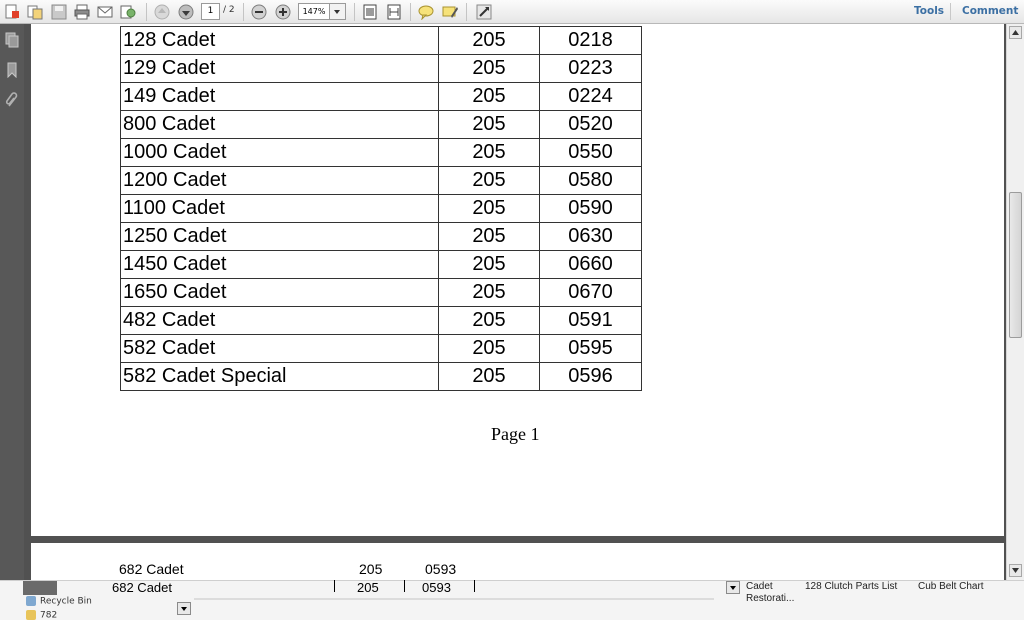 Image resolution: width=1024 pixels, height=620 pixels. What do you see at coordinates (279, 264) in the screenshot?
I see `table-cell-model: 1450 Cadet` at bounding box center [279, 264].